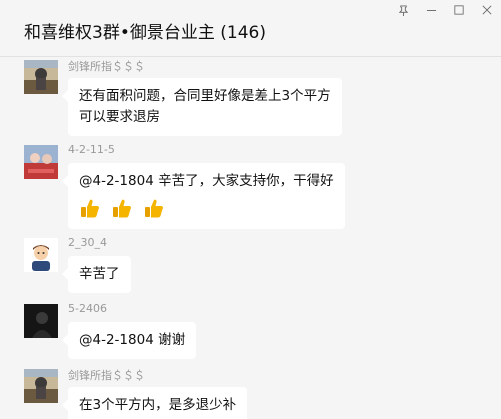  I want to click on sender-name: 4-2-11-5, so click(91, 149).